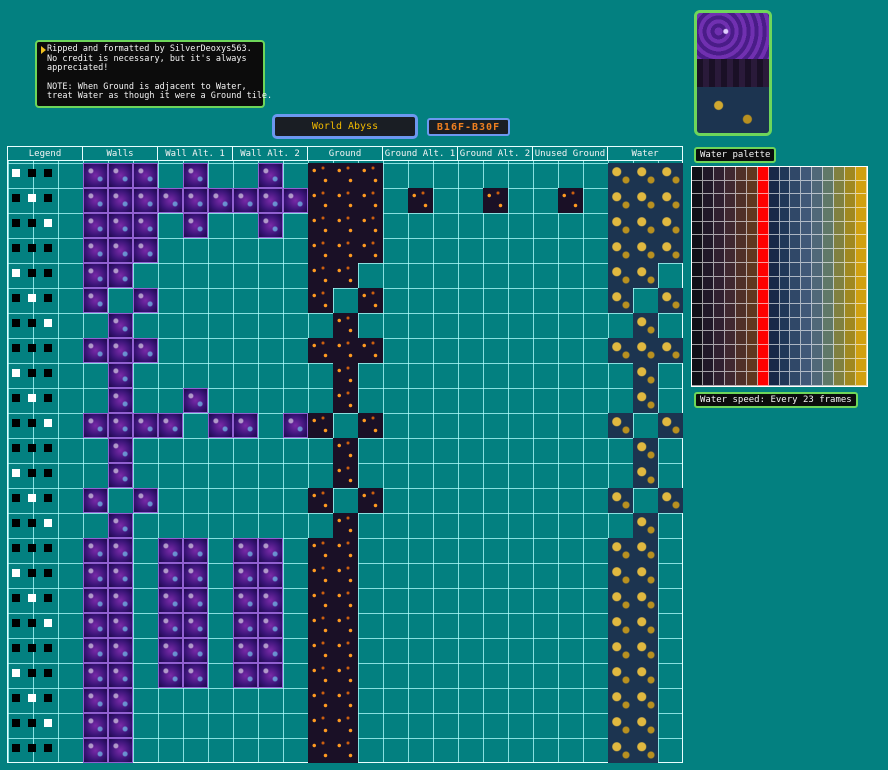 The width and height of the screenshot is (888, 770). What do you see at coordinates (735, 155) in the screenshot?
I see `water-palette-label-text: Water palette` at bounding box center [735, 155].